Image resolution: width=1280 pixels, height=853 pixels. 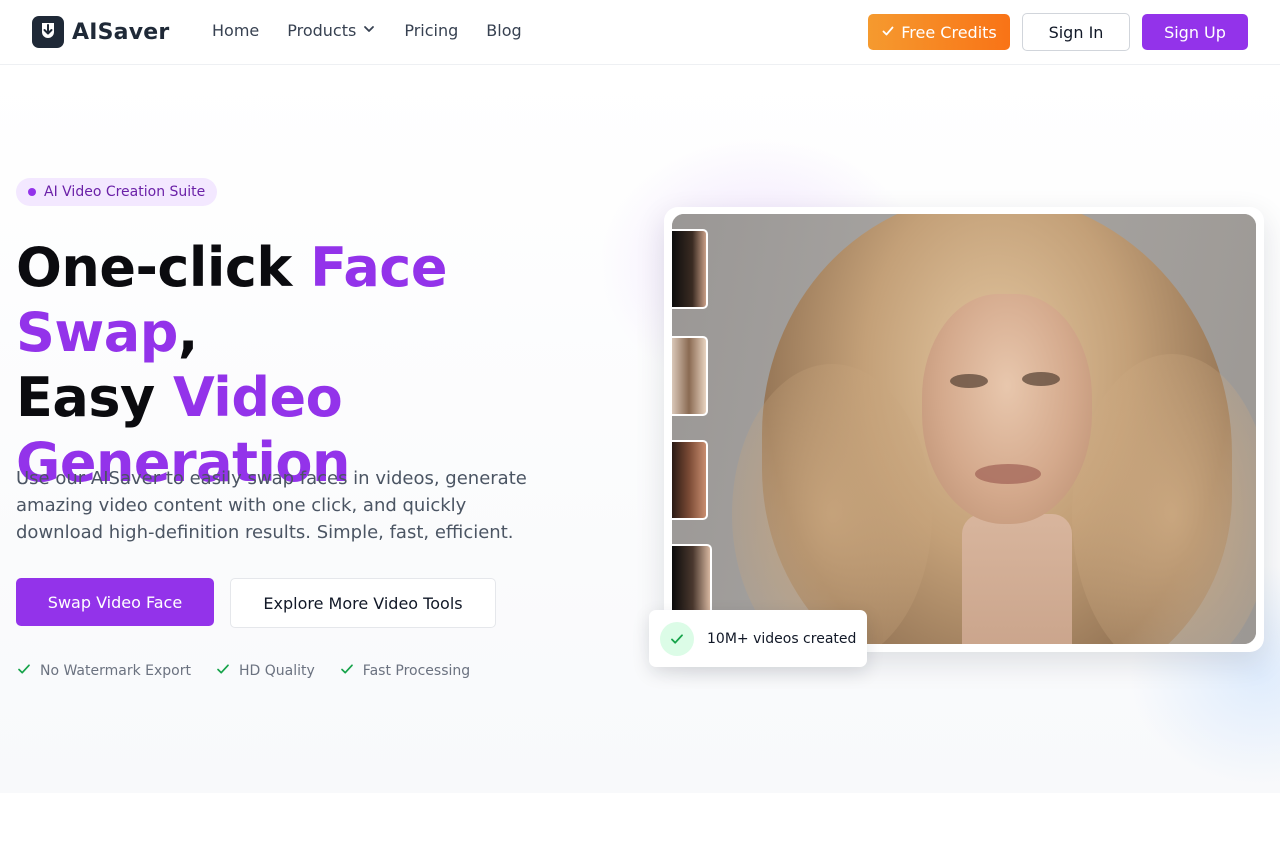 I want to click on headline-text: ,, so click(x=188, y=332).